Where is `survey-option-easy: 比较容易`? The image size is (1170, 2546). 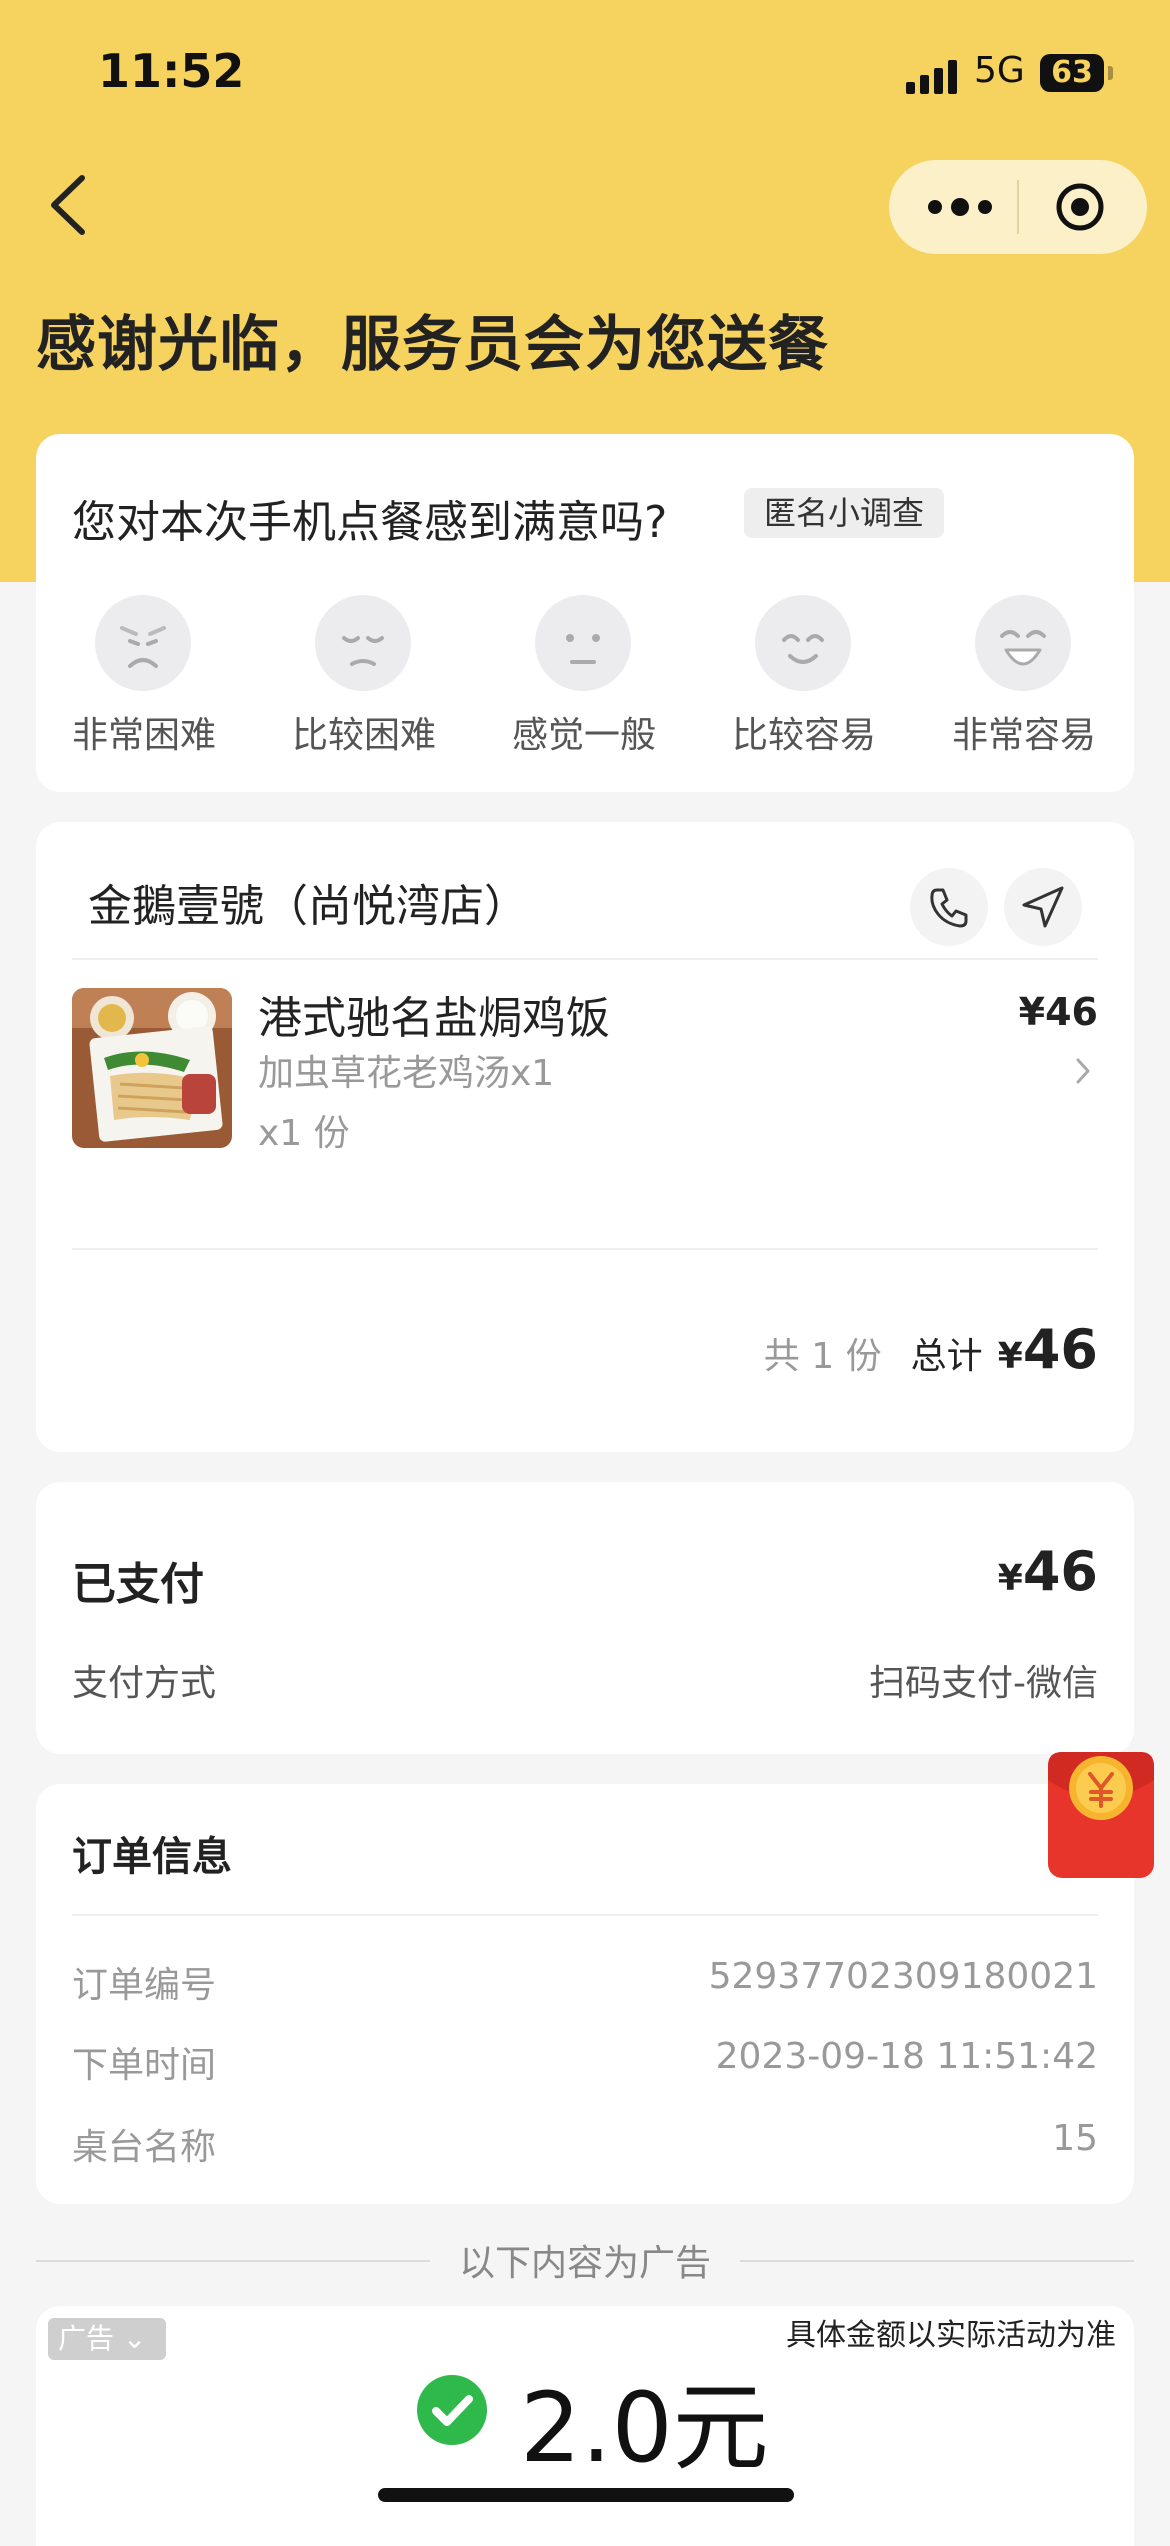
survey-option-easy: 比较容易 is located at coordinates (804, 675).